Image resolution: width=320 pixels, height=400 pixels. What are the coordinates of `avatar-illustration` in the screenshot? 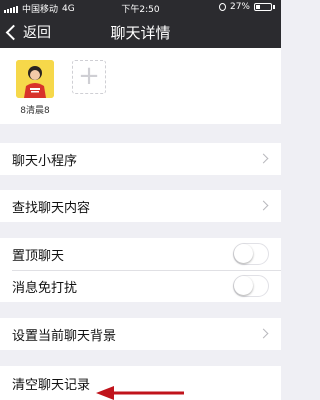 It's located at (35, 79).